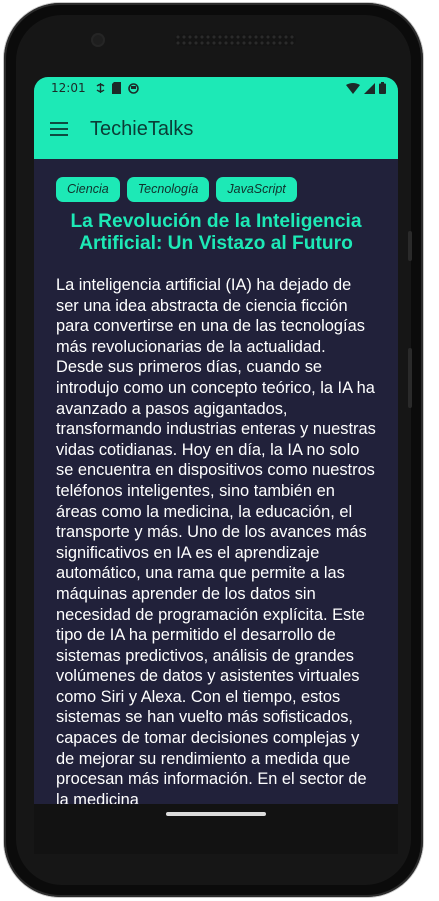 Image resolution: width=439 pixels, height=901 pixels. What do you see at coordinates (98, 40) in the screenshot?
I see `front-camera` at bounding box center [98, 40].